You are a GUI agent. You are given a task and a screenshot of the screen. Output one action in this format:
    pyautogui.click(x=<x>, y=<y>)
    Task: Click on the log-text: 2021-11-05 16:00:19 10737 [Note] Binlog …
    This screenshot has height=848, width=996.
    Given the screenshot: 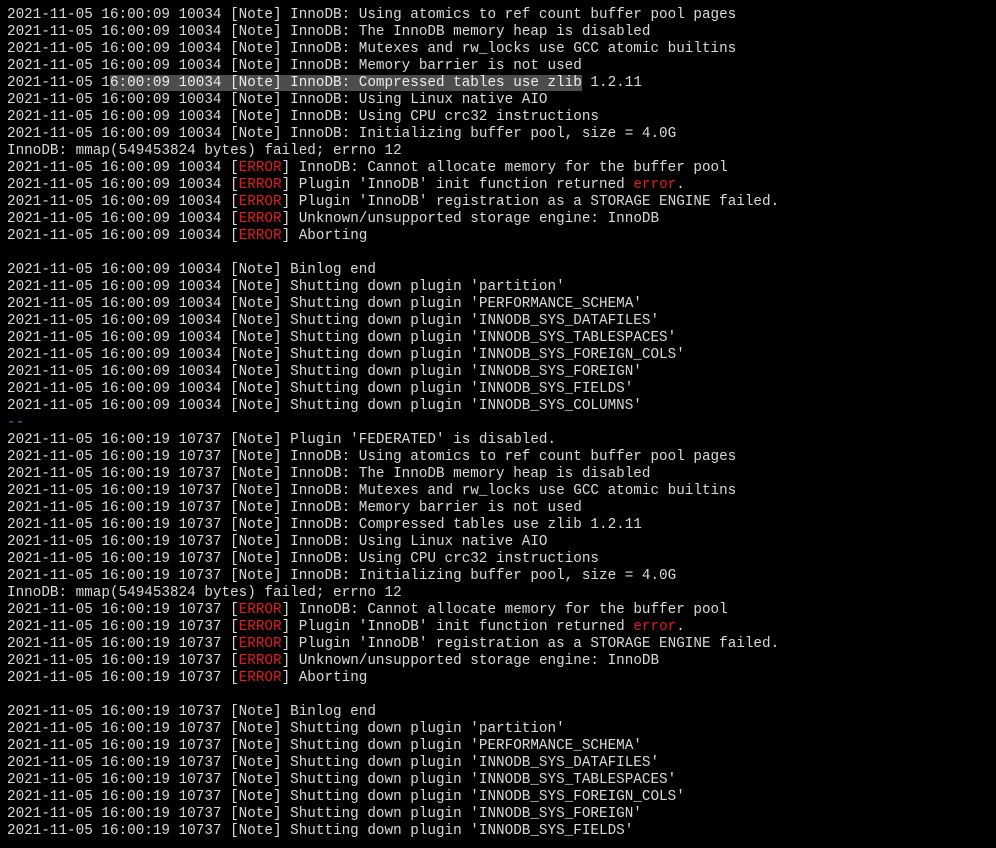 What is the action you would take?
    pyautogui.click(x=191, y=712)
    